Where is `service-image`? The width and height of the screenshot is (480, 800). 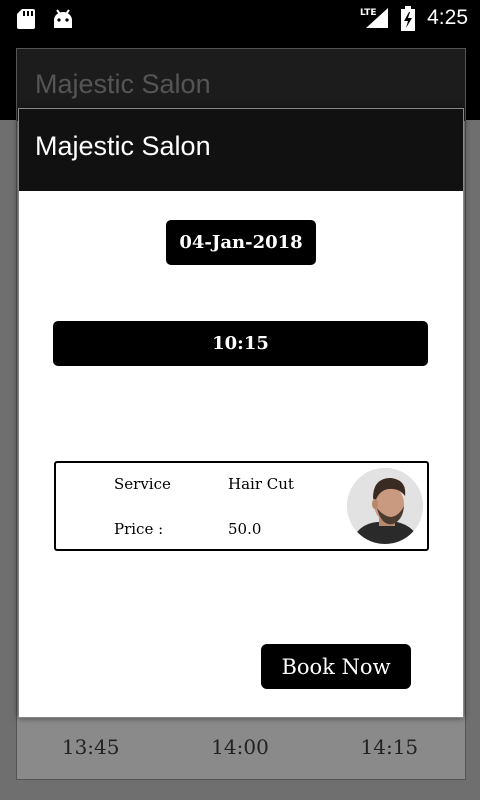
service-image is located at coordinates (385, 506).